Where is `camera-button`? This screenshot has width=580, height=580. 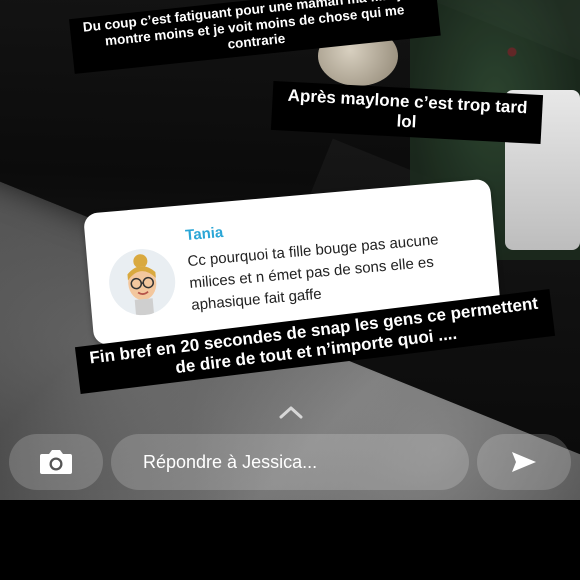
camera-button is located at coordinates (56, 462).